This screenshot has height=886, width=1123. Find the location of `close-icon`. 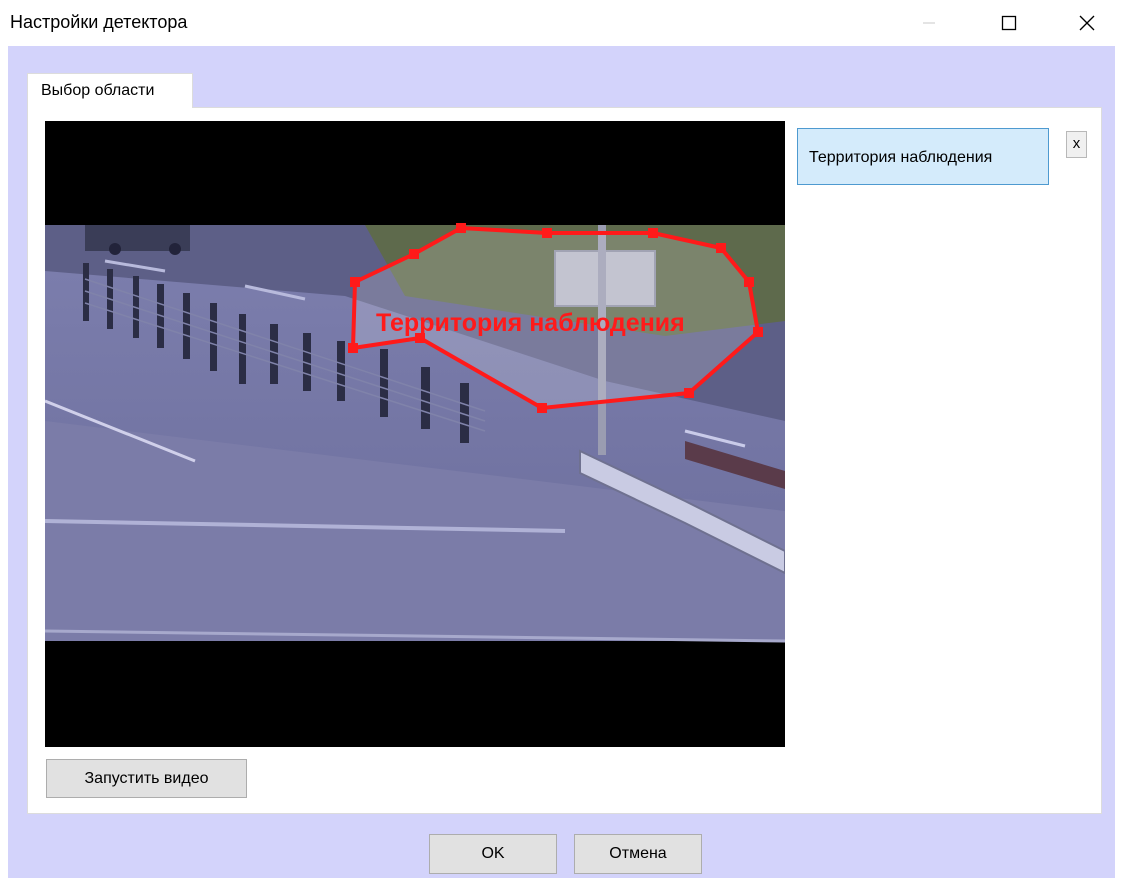

close-icon is located at coordinates (1087, 23).